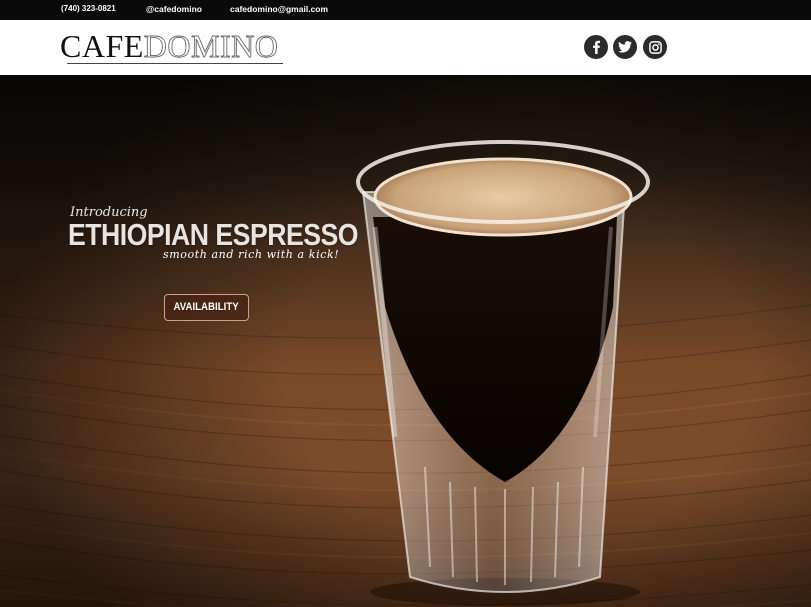  I want to click on twitter-button, so click(625, 47).